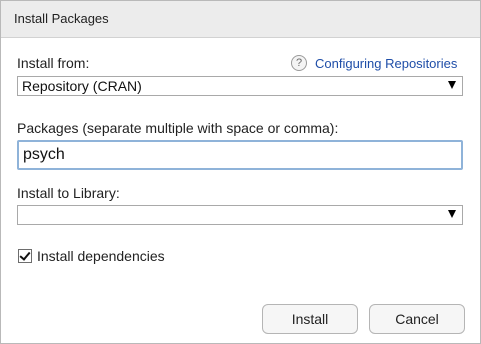 The height and width of the screenshot is (344, 481). Describe the element at coordinates (240, 19) in the screenshot. I see `dialog-titlebar: Install Packages` at that location.